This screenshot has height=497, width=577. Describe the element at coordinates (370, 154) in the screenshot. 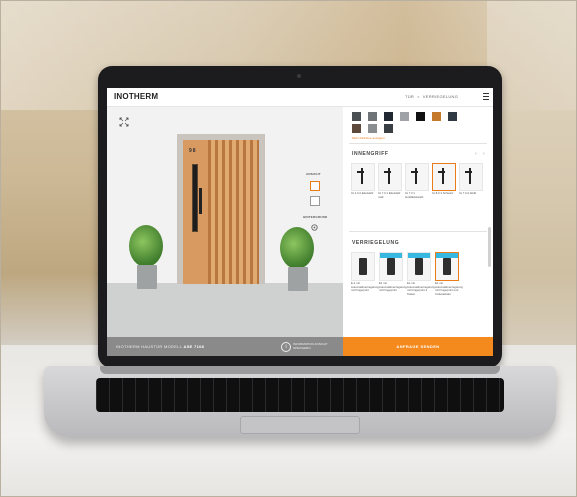

I see `handles-section-title: INNENGRIFF` at that location.